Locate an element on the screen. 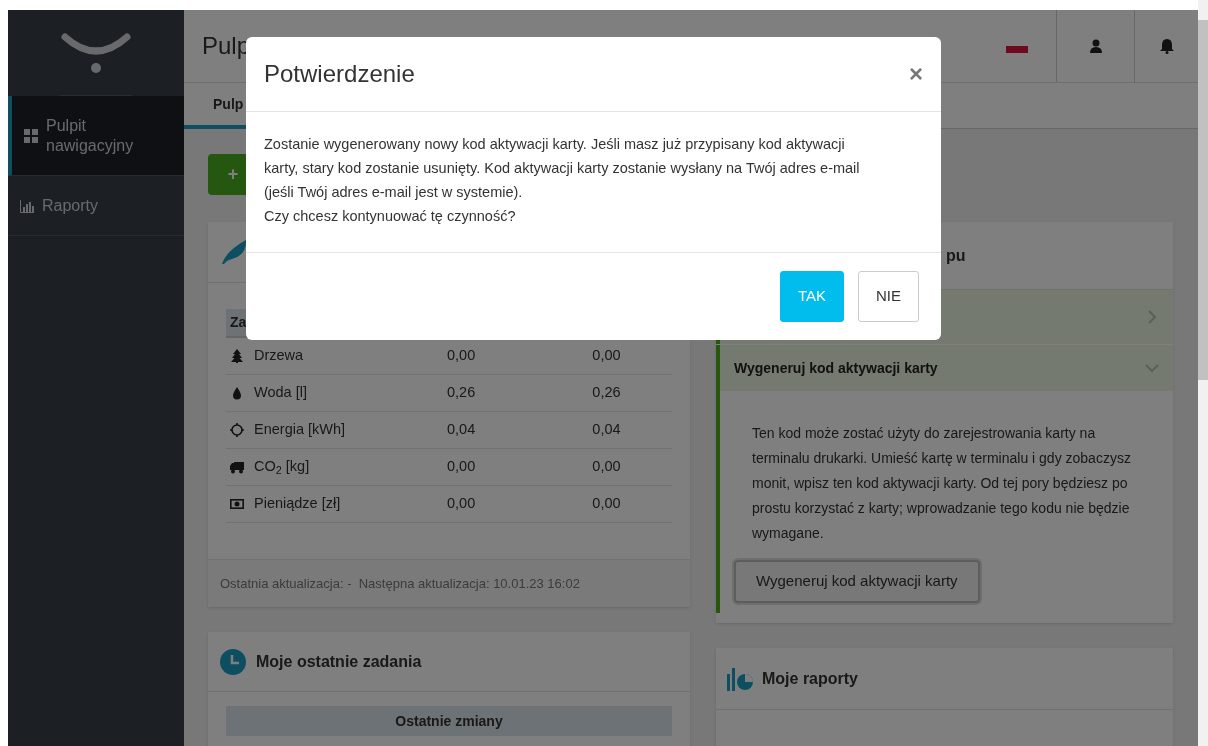  update-info: Ostatnia aktualizacja: - Następna aktualizacja: 10.01.23 16:02 is located at coordinates (449, 583).